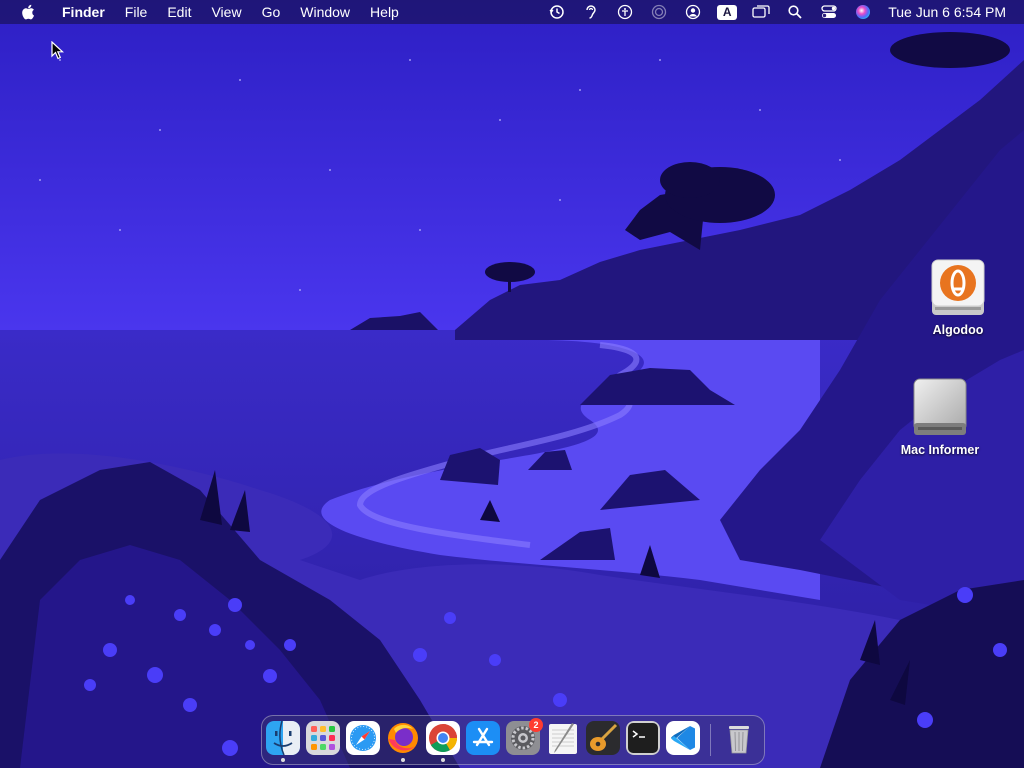 This screenshot has height=768, width=1024. I want to click on menu-go: Go, so click(271, 12).